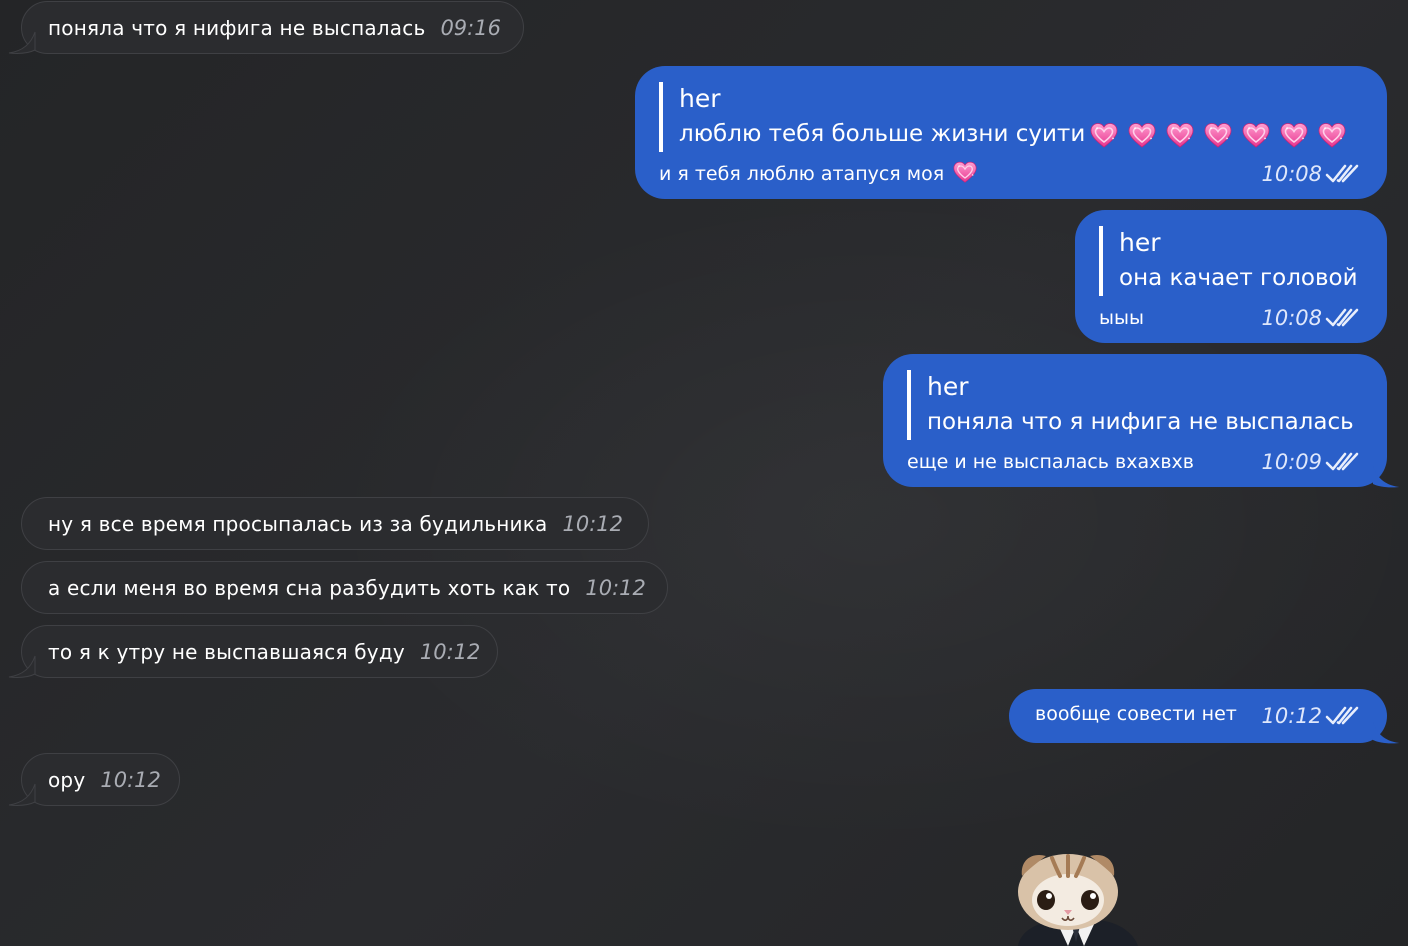 This screenshot has height=946, width=1408. Describe the element at coordinates (1136, 714) in the screenshot. I see `message-text: вообще совести нет` at that location.